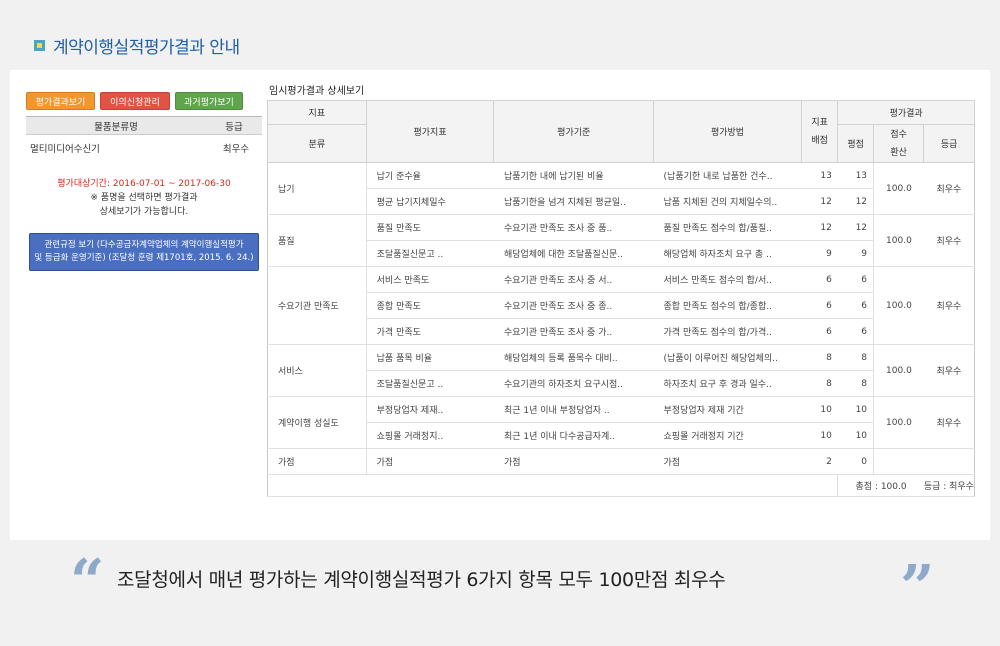  What do you see at coordinates (317, 240) in the screenshot?
I see `category-cell: 품질` at bounding box center [317, 240].